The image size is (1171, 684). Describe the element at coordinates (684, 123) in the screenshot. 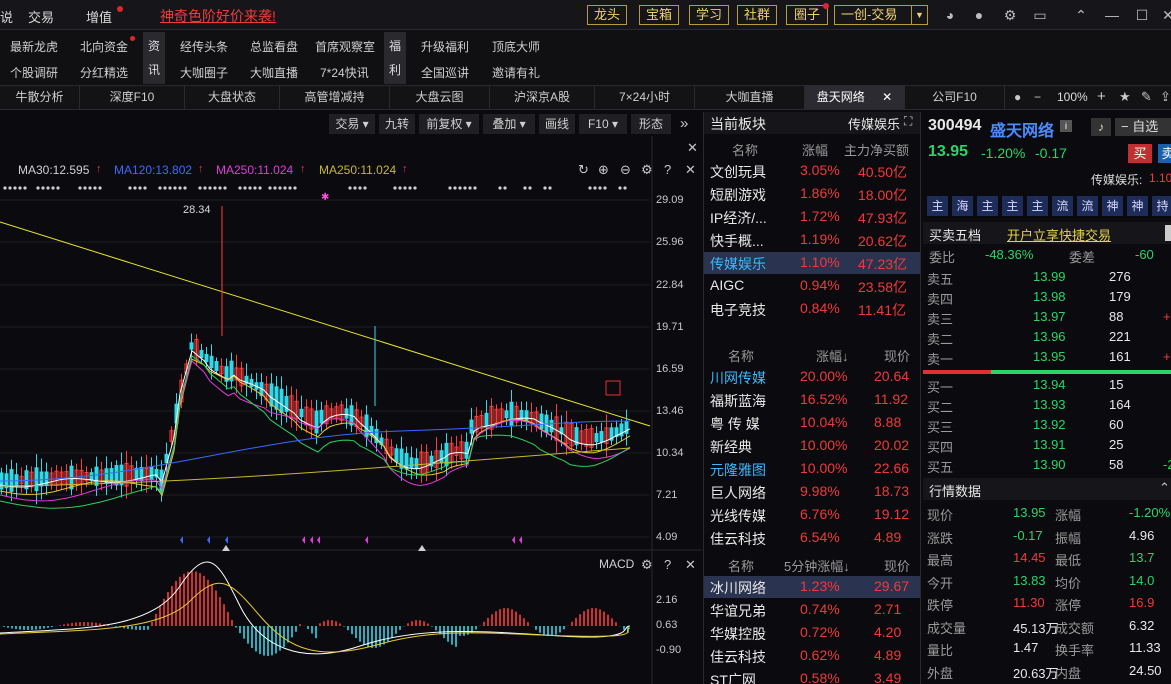

I see `double-chevron-right-icon: »` at that location.